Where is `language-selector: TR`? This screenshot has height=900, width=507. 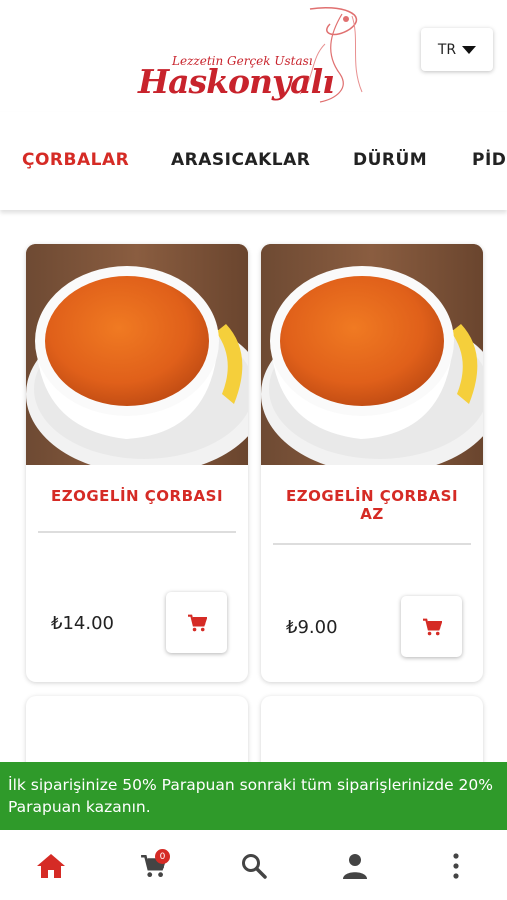 language-selector: TR is located at coordinates (457, 49).